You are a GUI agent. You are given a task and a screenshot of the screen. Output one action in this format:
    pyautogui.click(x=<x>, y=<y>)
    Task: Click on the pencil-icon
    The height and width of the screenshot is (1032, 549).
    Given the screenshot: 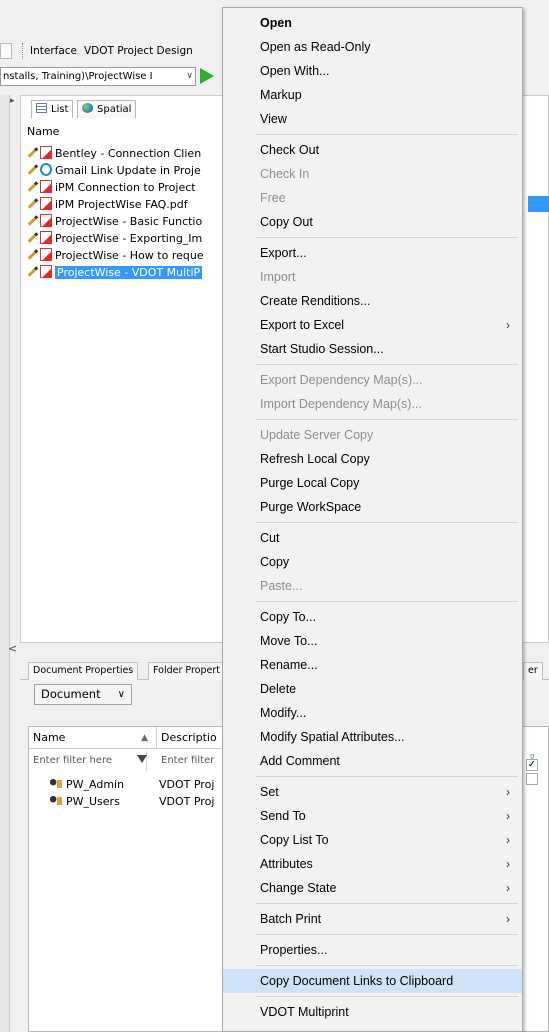 What is the action you would take?
    pyautogui.click(x=33, y=237)
    